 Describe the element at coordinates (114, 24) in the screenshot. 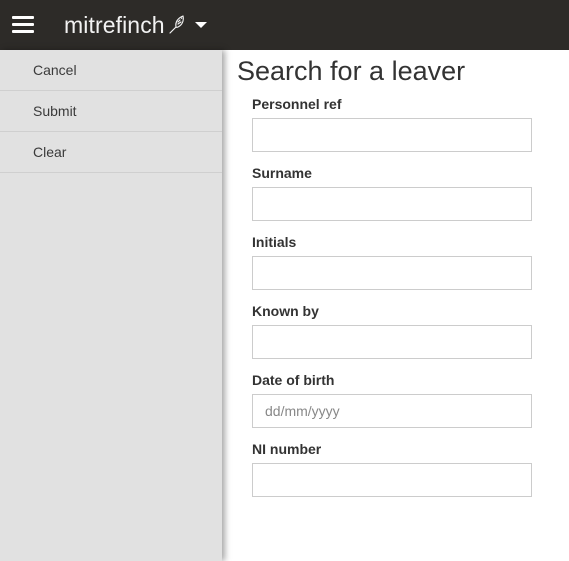

I see `brand-name: mitrefinch` at that location.